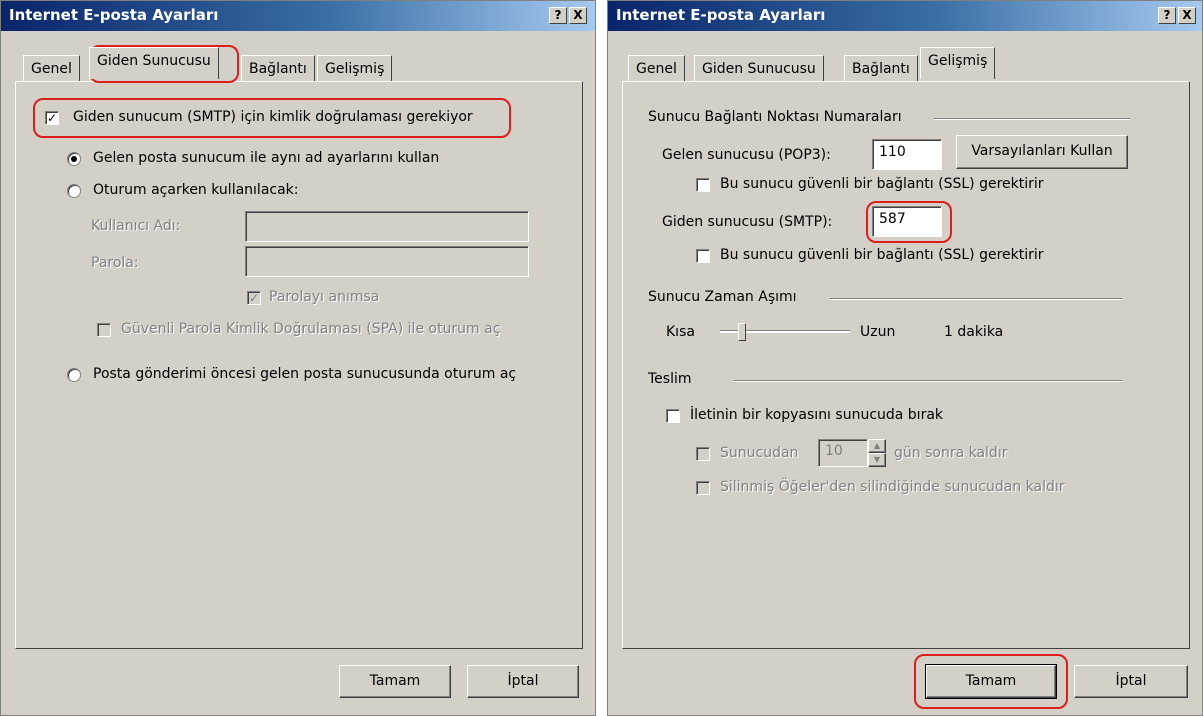  I want to click on outgoing-port-label: Giden sunucusu (SMTP):, so click(747, 222).